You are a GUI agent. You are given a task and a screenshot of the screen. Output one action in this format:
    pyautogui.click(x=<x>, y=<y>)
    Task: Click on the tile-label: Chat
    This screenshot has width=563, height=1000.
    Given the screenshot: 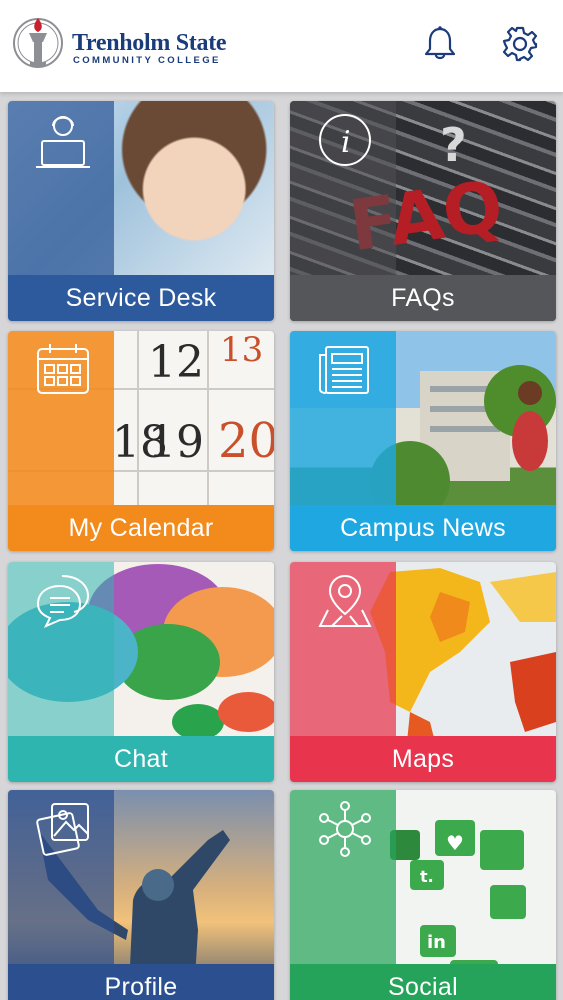 What is the action you would take?
    pyautogui.click(x=140, y=758)
    